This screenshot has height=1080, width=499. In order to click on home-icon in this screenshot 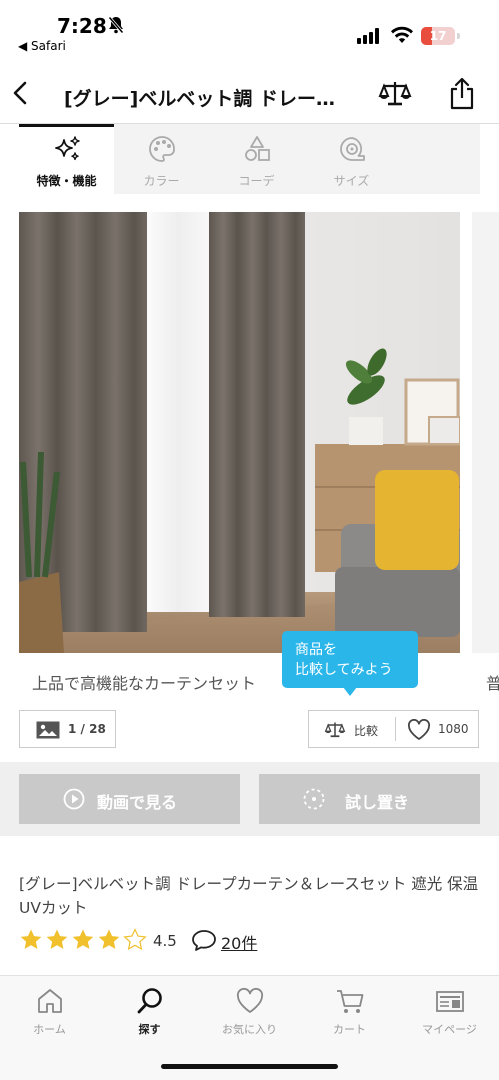, I will do `click(50, 1001)`.